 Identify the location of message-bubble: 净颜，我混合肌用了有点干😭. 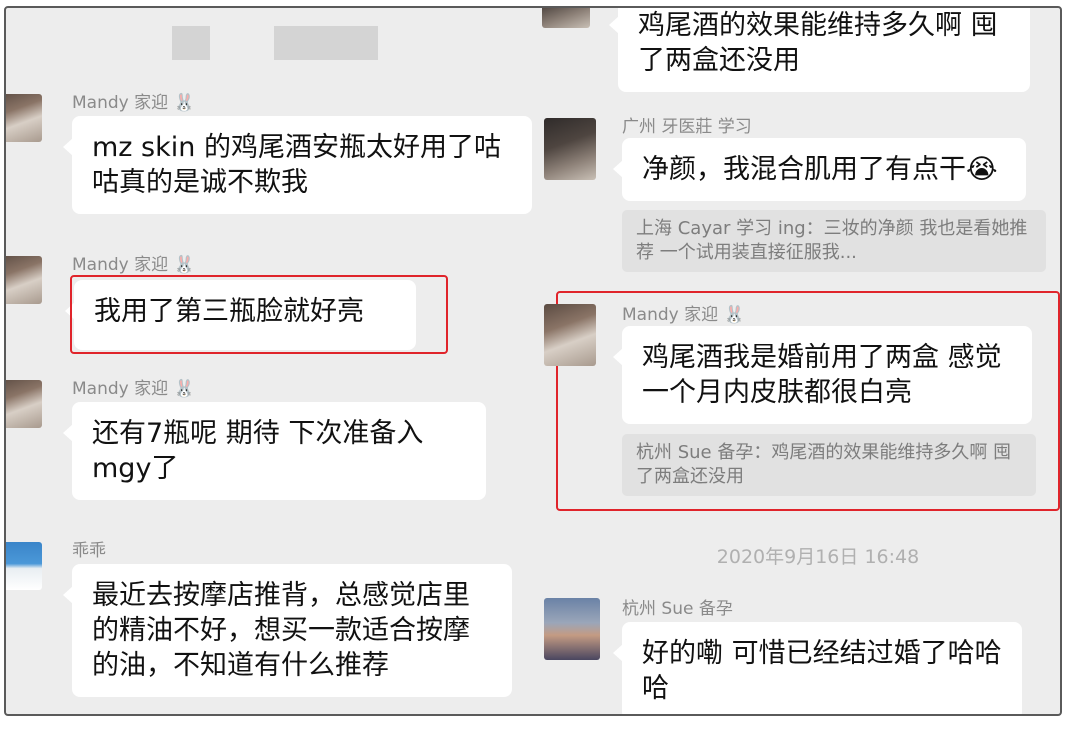
(819, 169).